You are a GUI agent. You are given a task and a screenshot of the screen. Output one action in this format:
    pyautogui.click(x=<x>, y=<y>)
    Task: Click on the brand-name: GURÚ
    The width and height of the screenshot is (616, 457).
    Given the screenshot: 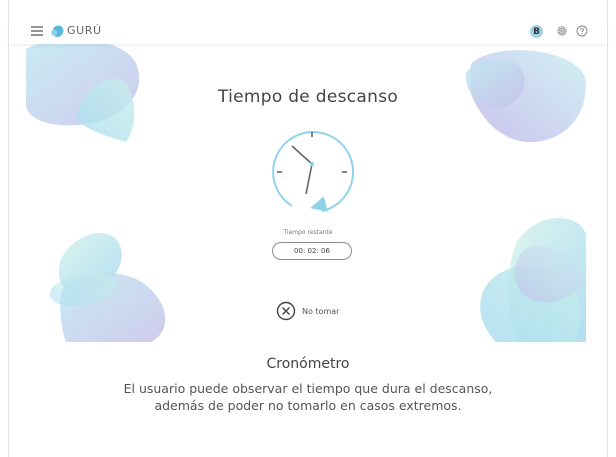 What is the action you would take?
    pyautogui.click(x=84, y=30)
    